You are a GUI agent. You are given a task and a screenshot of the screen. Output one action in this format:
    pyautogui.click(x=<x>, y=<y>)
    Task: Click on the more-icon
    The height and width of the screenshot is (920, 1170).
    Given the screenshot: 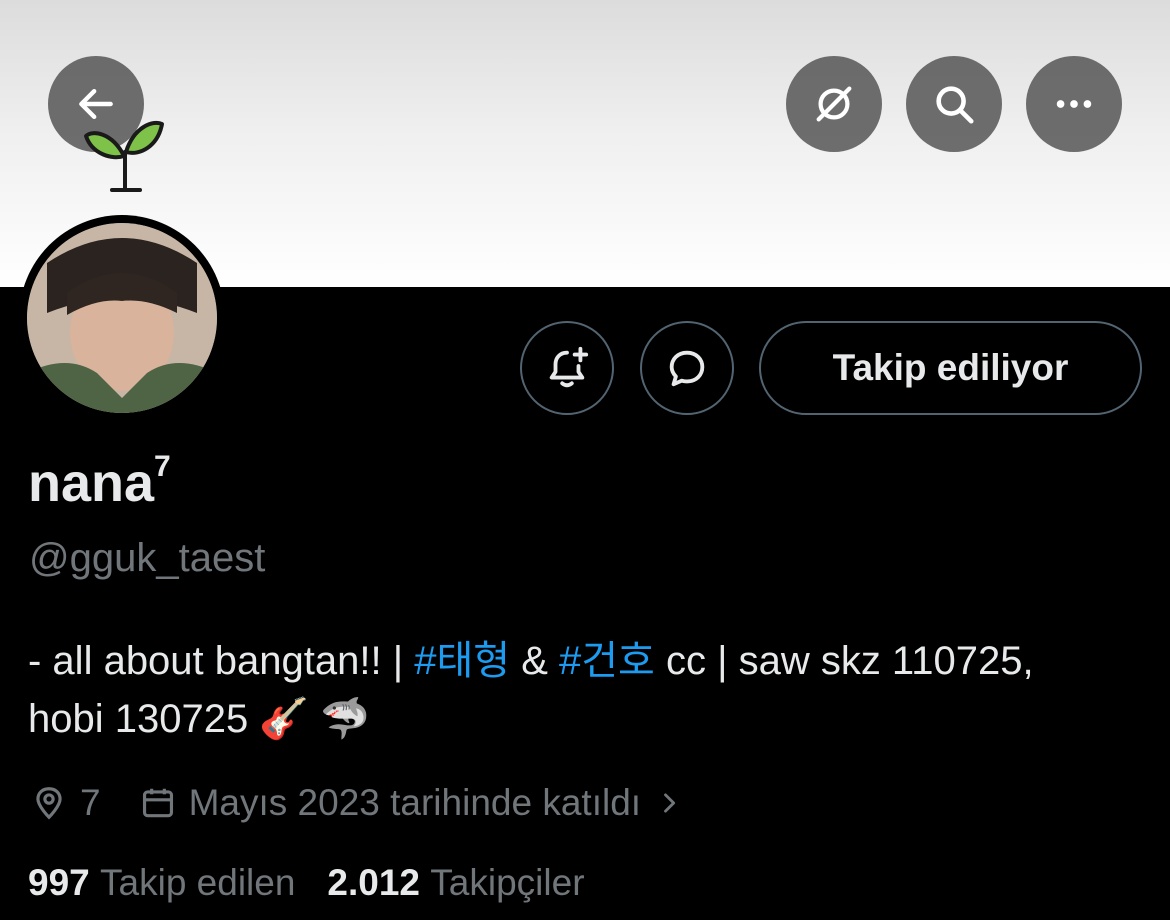 What is the action you would take?
    pyautogui.click(x=1074, y=104)
    